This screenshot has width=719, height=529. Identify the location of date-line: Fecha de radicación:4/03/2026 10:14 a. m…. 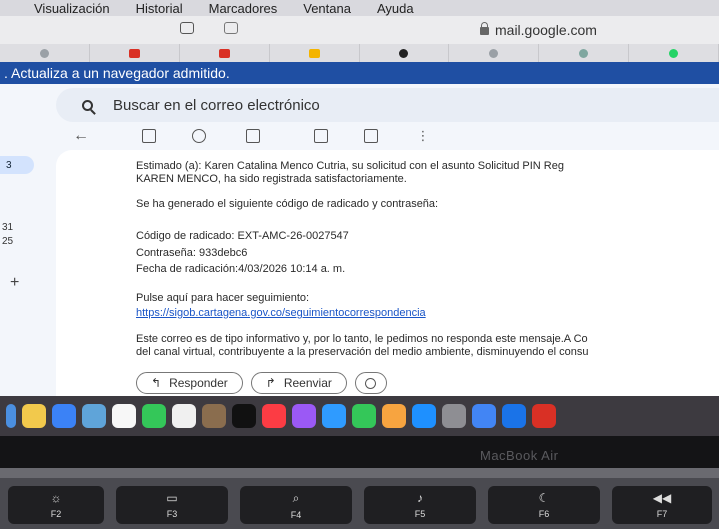
(241, 269).